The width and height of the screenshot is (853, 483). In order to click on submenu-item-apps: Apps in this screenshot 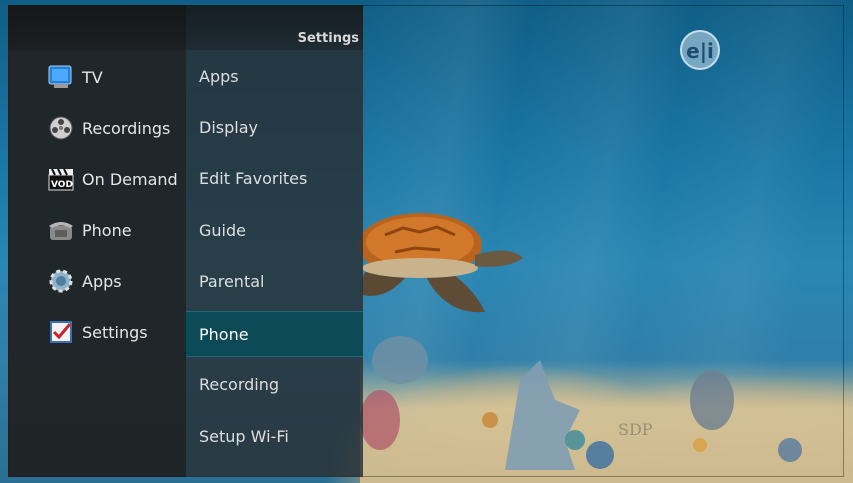, I will do `click(274, 77)`.